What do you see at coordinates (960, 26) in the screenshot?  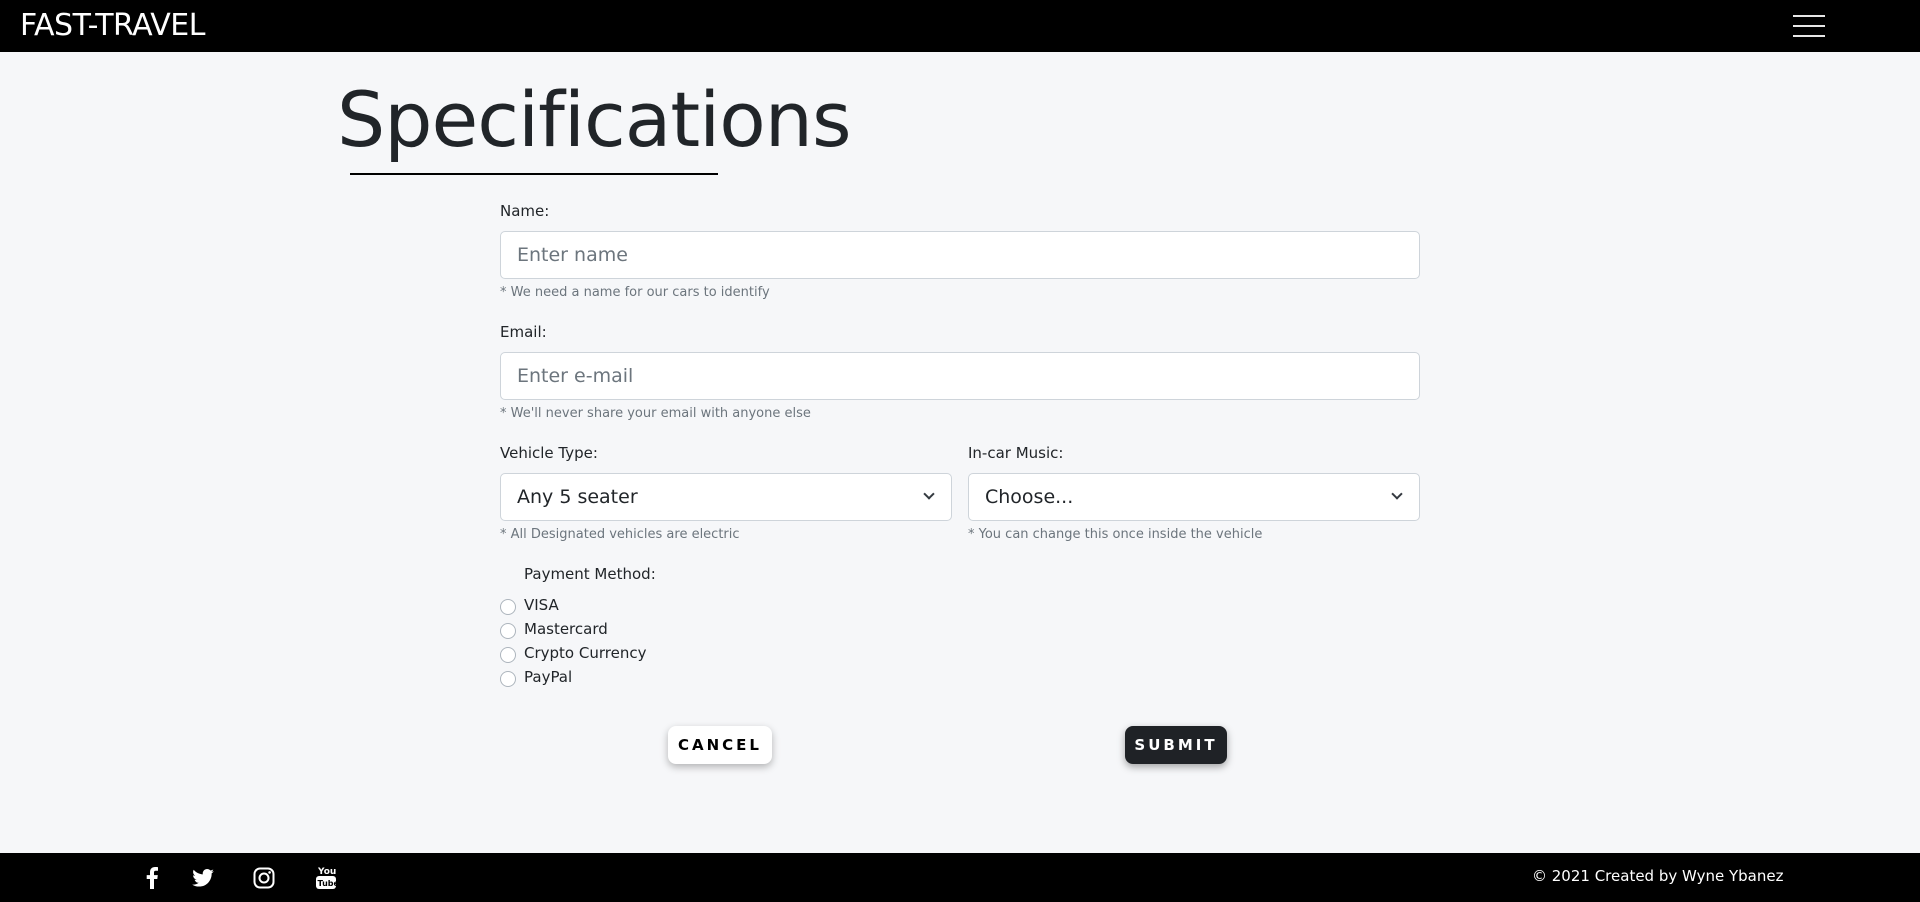 I see `navbar: FAST-TRAVEL` at bounding box center [960, 26].